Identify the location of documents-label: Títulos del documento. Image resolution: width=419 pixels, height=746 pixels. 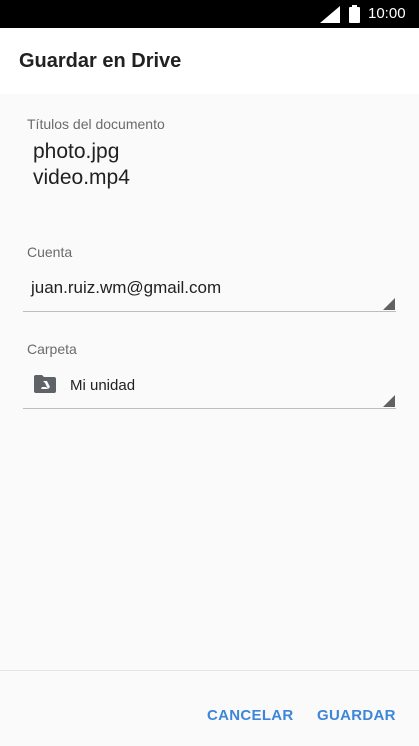
(96, 124).